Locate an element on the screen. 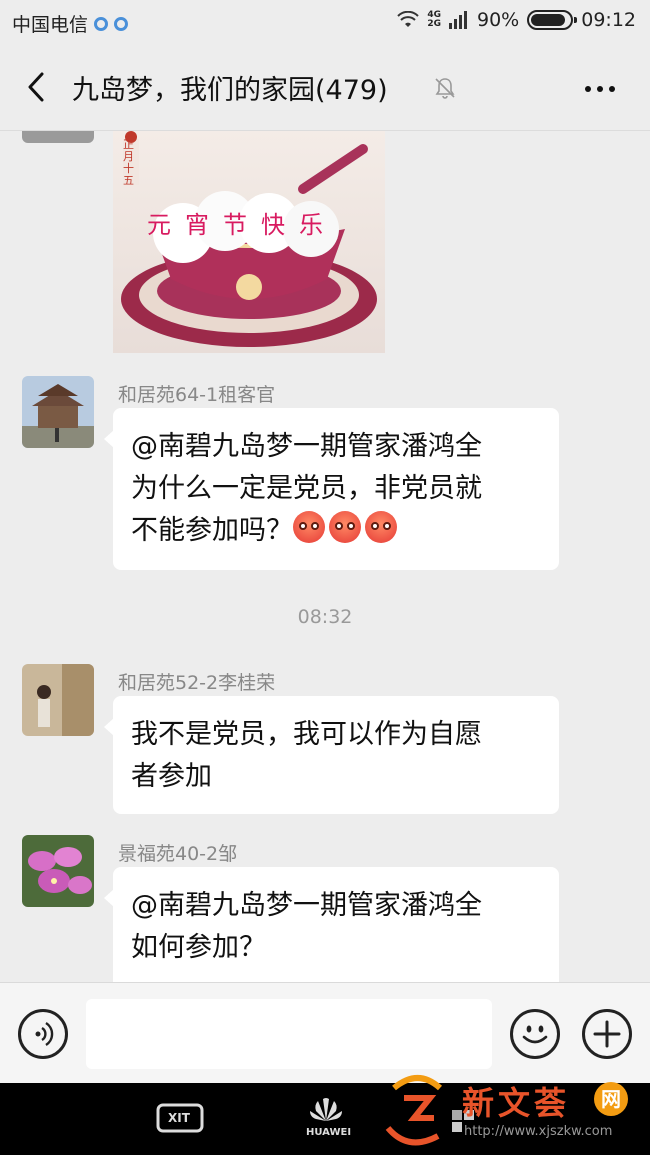  battery-icon is located at coordinates (552, 20).